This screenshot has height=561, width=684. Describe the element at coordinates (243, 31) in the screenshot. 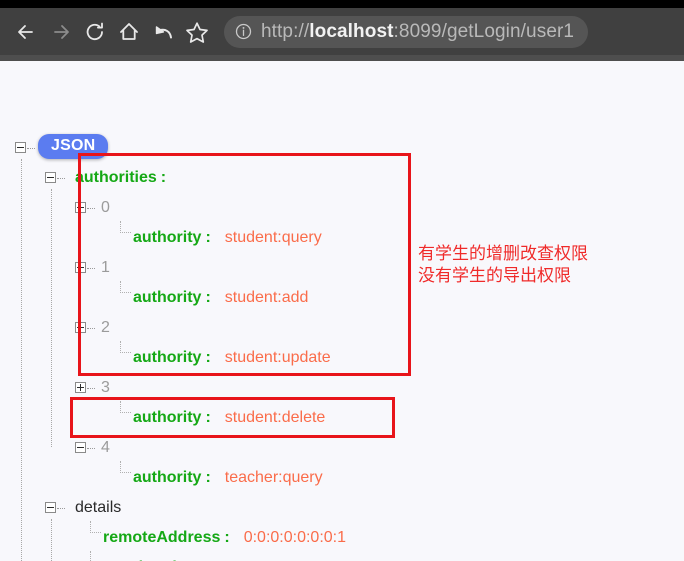

I see `info-circle-icon` at that location.